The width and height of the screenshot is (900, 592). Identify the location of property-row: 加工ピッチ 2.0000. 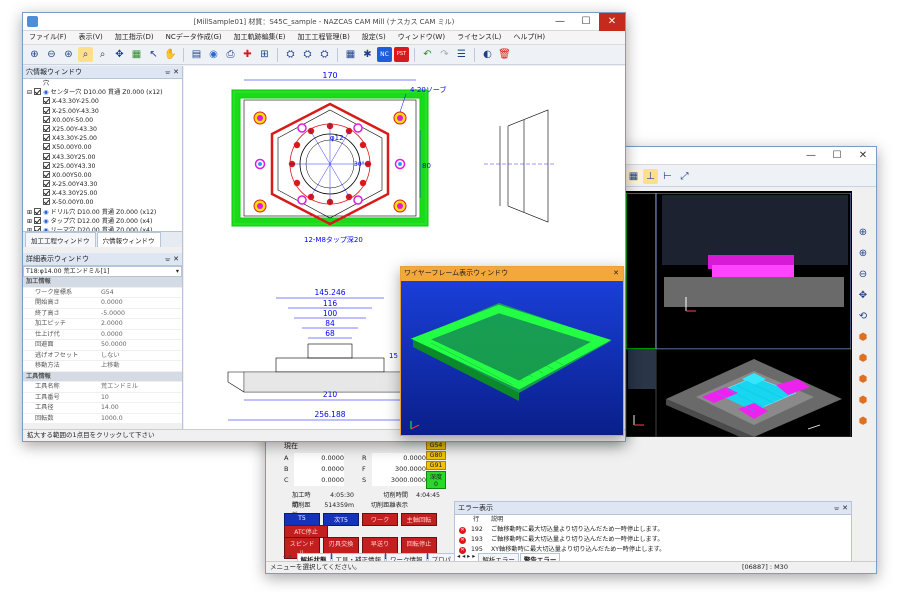
(102, 324).